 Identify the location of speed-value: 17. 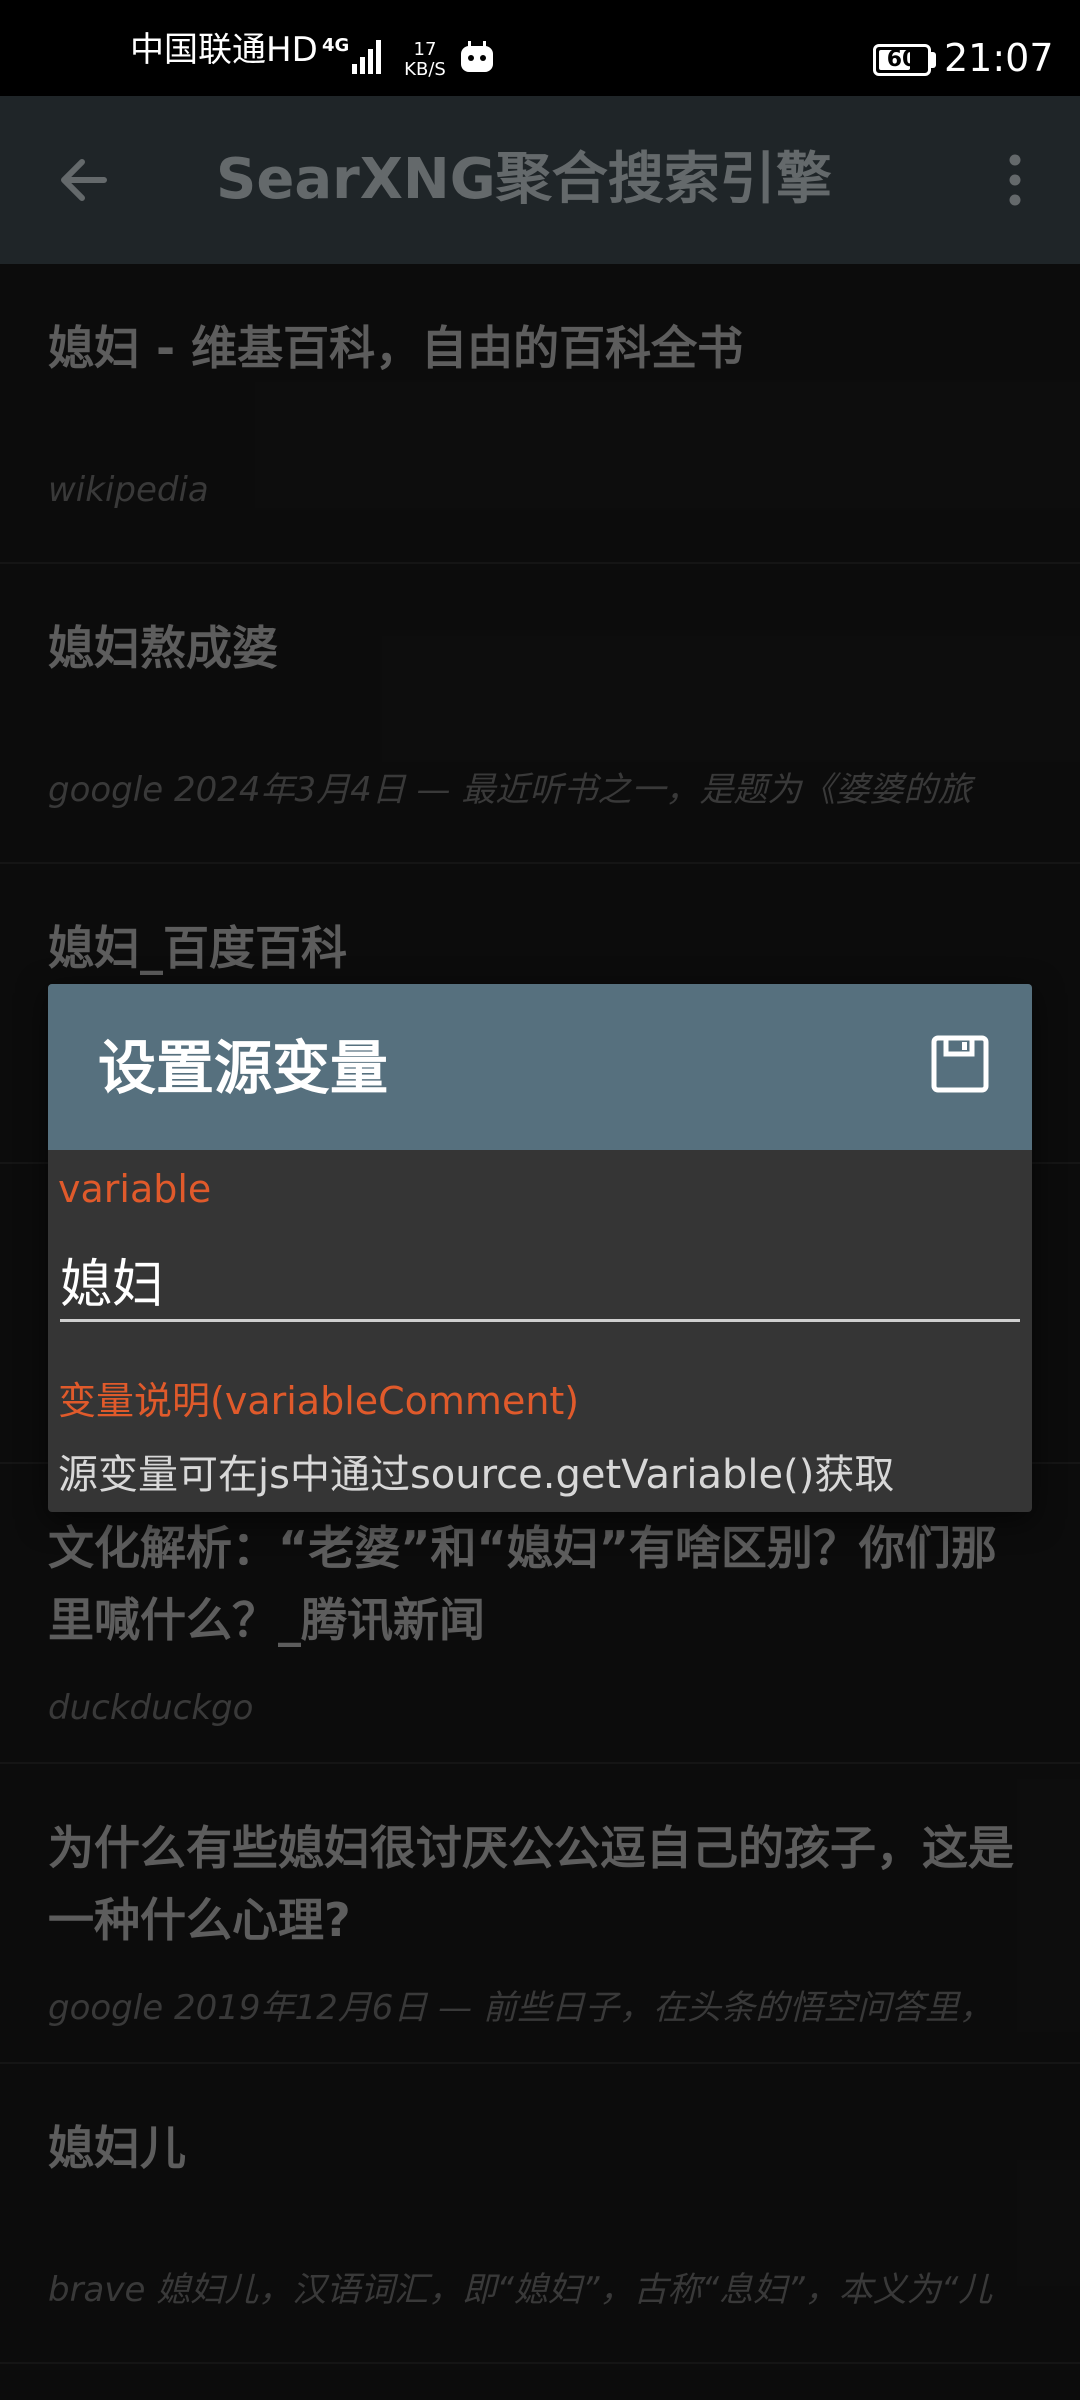
(425, 49).